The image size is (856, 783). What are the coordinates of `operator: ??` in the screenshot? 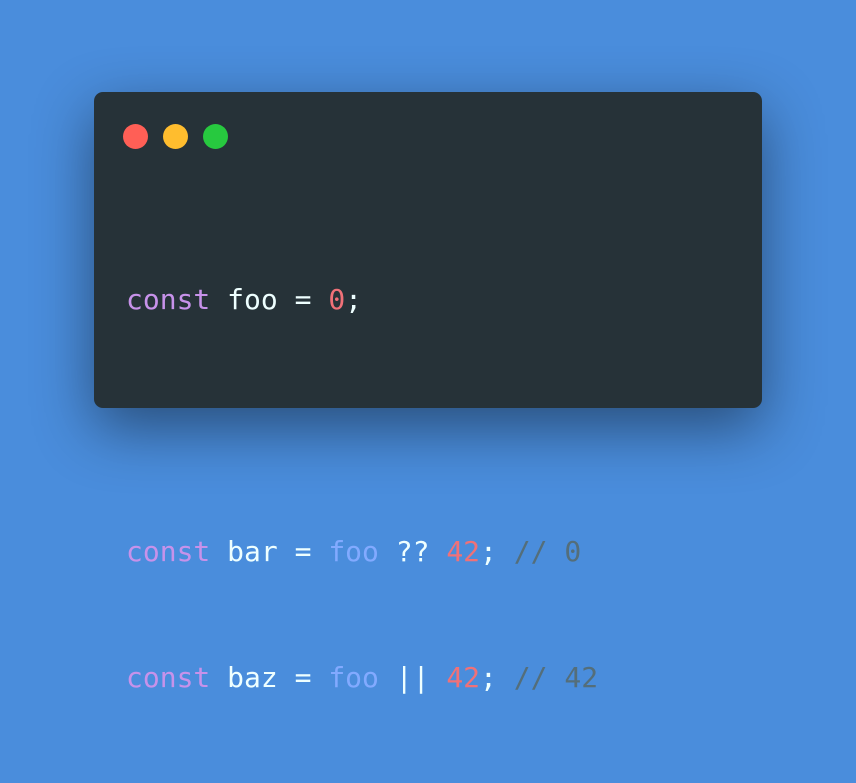 It's located at (412, 551).